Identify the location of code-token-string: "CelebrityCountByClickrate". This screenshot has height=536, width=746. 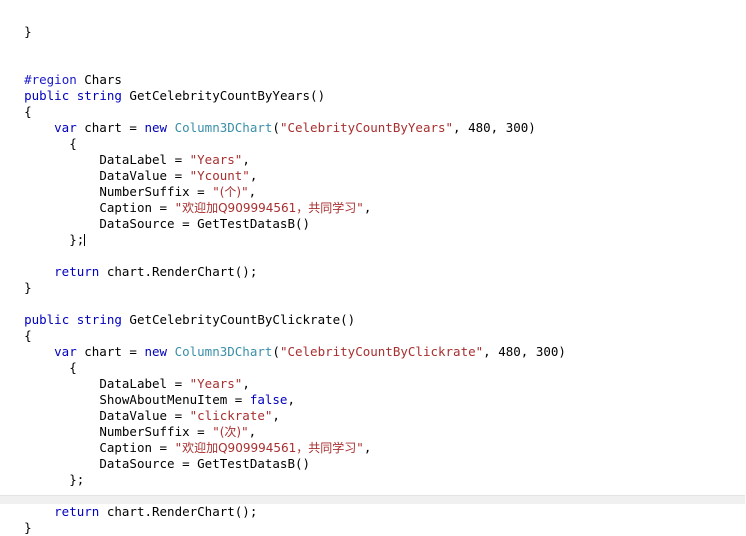
(381, 351).